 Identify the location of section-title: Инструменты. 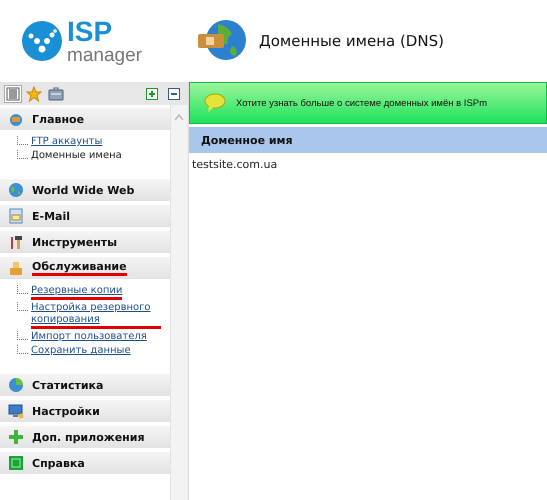
(75, 242).